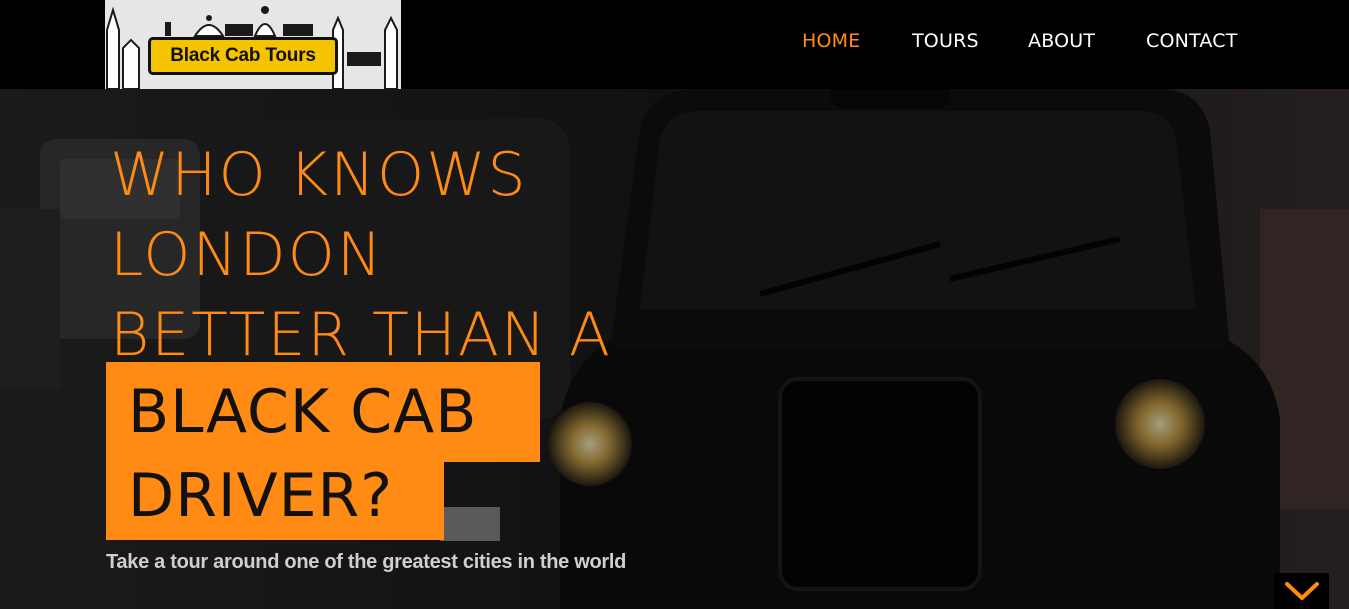 This screenshot has height=609, width=1349. What do you see at coordinates (945, 41) in the screenshot?
I see `nav-item-tours: TOURS` at bounding box center [945, 41].